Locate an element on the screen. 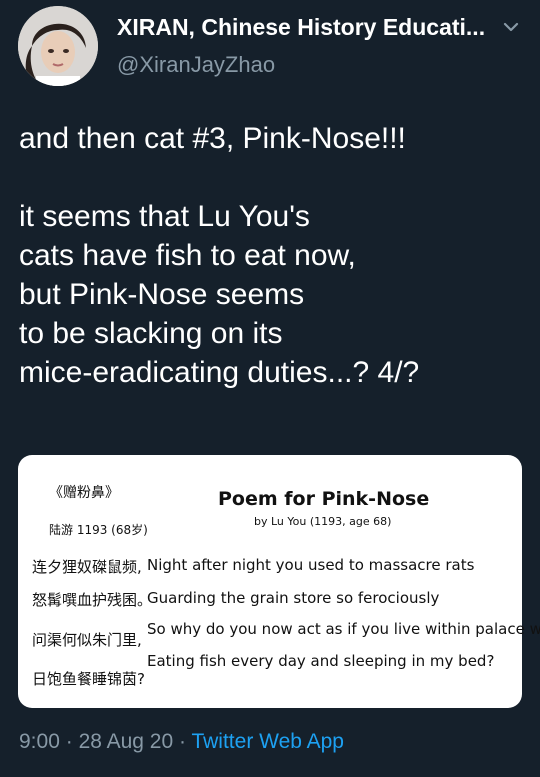 The height and width of the screenshot is (777, 540). poem-line-chinese: 连夕狸奴磔鼠频, is located at coordinates (87, 567).